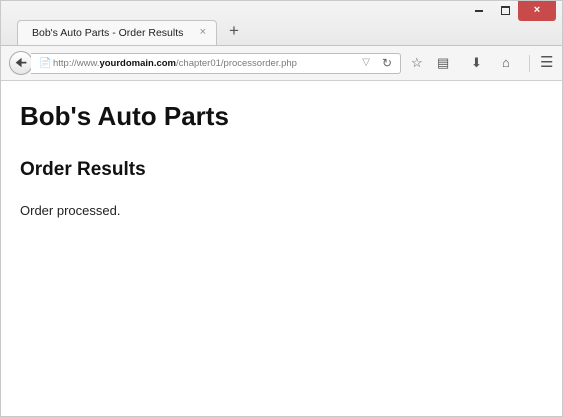 The height and width of the screenshot is (417, 563). Describe the element at coordinates (124, 116) in the screenshot. I see `page-heading: Bob's Auto Parts` at that location.